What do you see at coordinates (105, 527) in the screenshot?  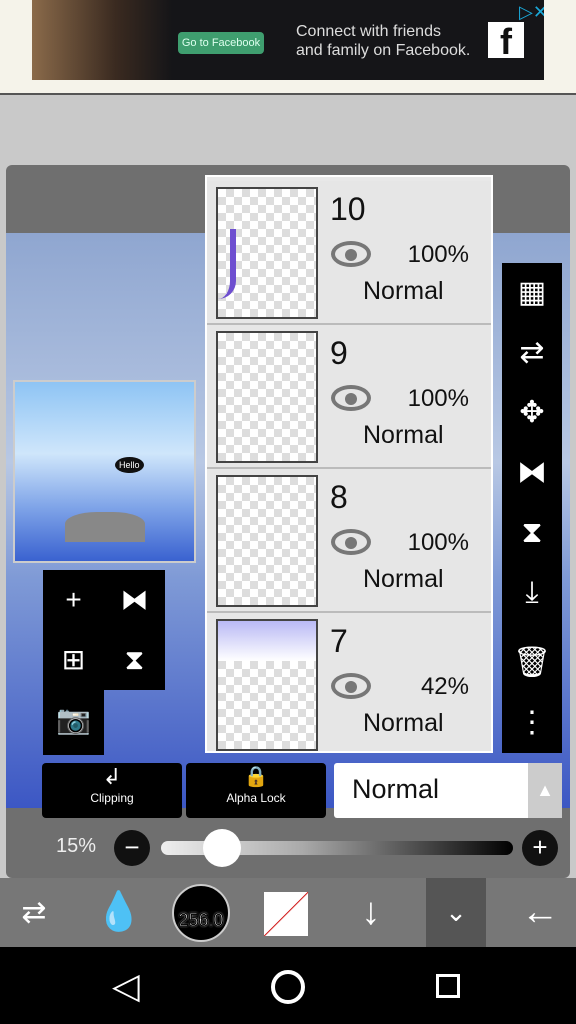 I see `rock` at bounding box center [105, 527].